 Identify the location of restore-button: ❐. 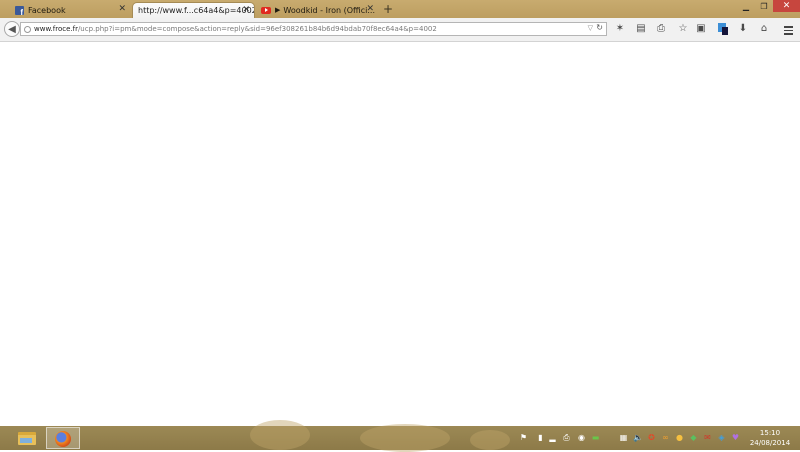
(764, 6).